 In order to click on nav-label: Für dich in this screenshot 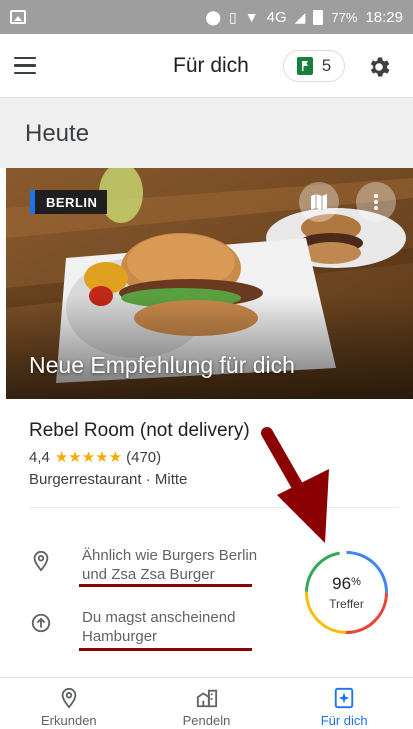, I will do `click(344, 720)`.